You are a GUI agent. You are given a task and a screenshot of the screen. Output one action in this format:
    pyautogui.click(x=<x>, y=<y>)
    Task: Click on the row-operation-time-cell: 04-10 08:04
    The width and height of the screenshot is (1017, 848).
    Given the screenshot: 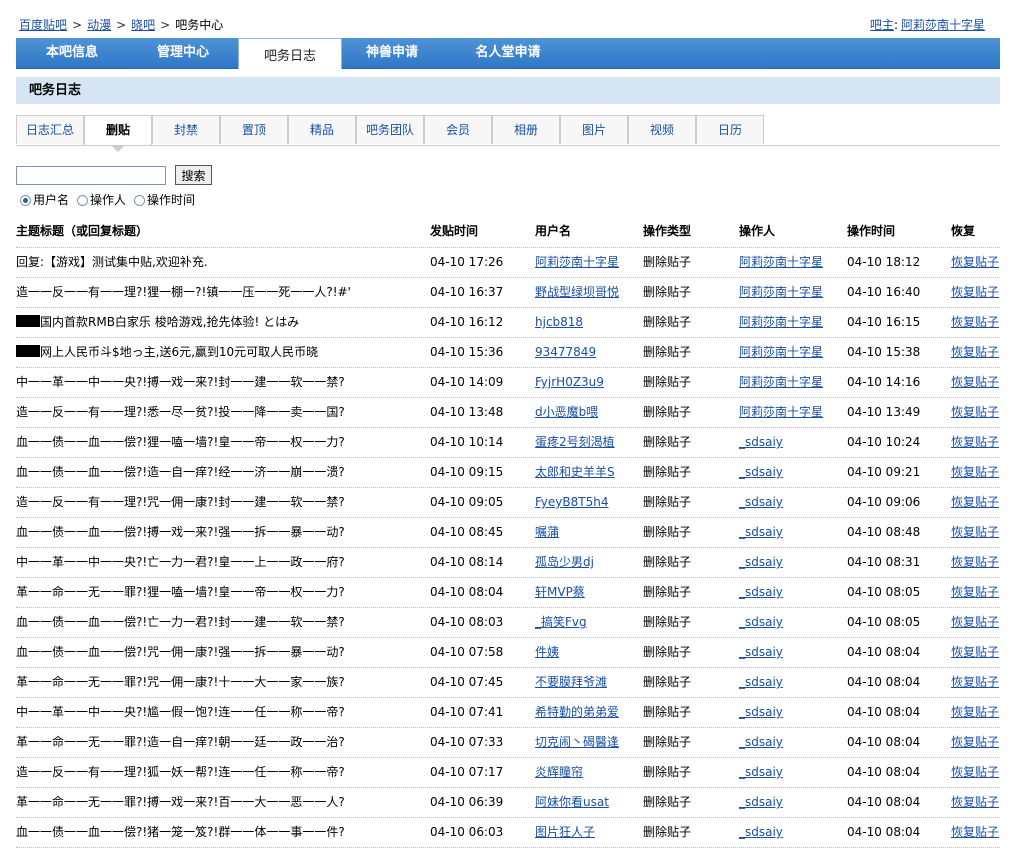 What is the action you would take?
    pyautogui.click(x=897, y=832)
    